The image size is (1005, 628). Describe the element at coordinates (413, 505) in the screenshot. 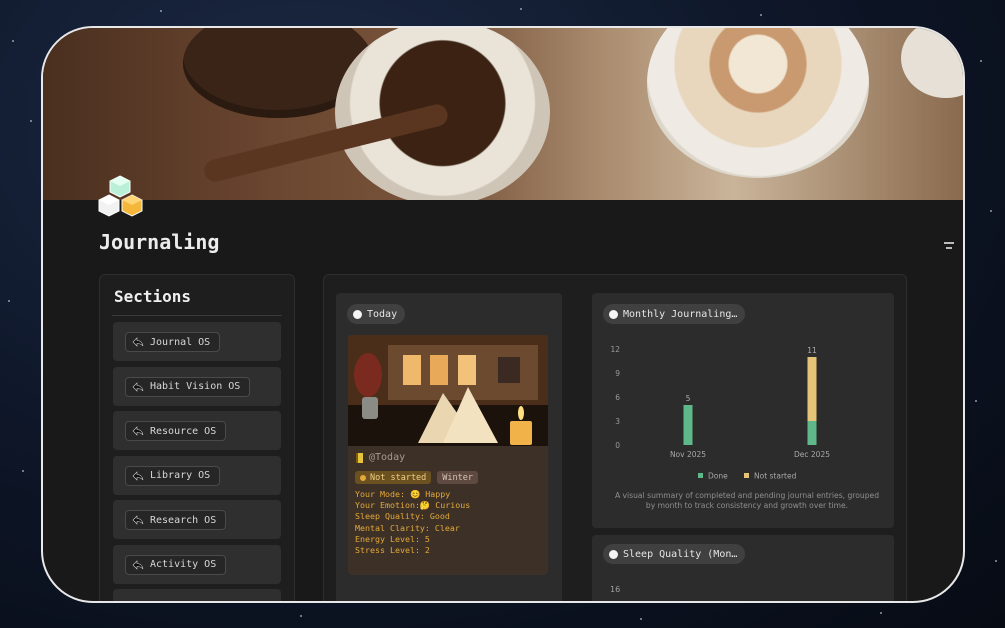

I see `entry-property: Your Emotion:🤔 Curious` at that location.